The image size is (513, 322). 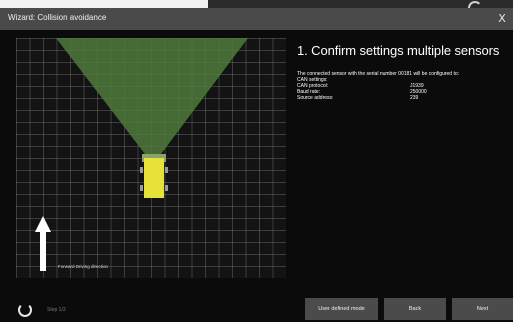 What do you see at coordinates (403, 98) in the screenshot?
I see `setting-row-source-address: Source address: 239` at bounding box center [403, 98].